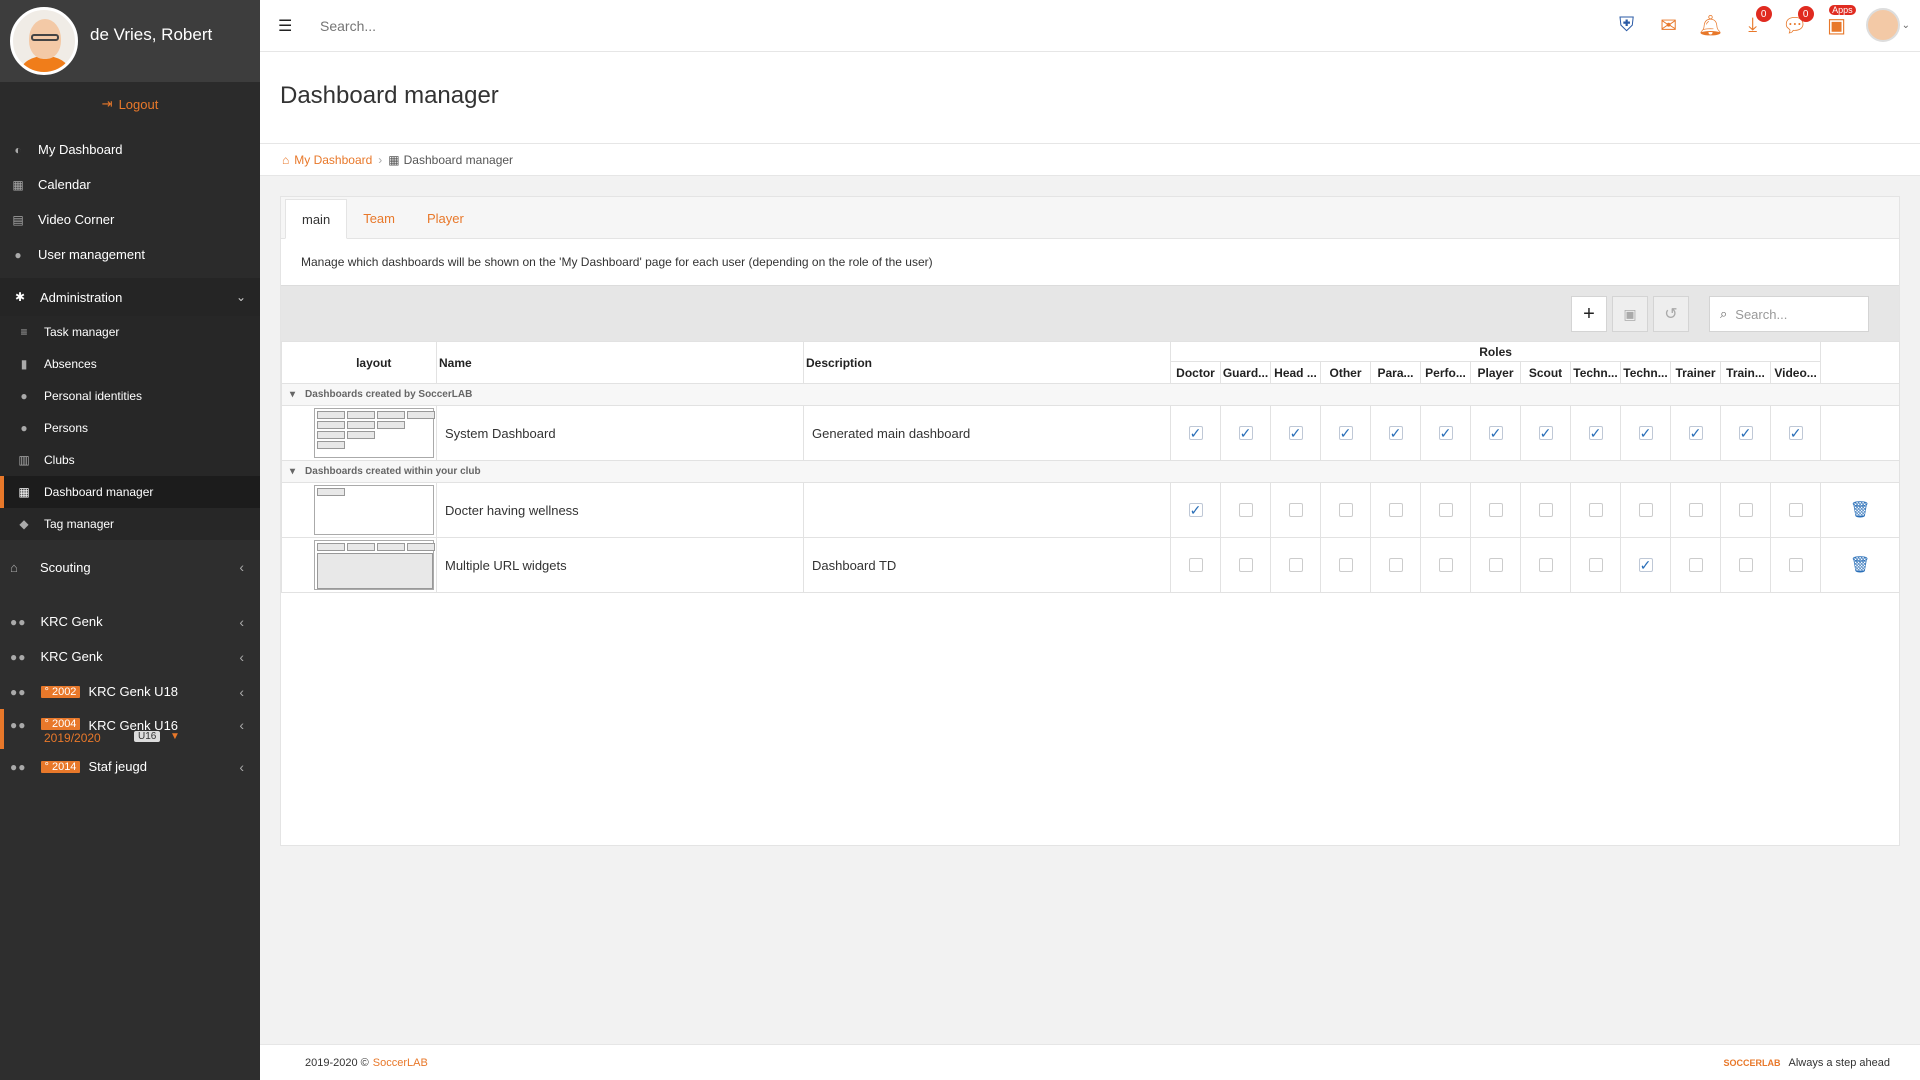  What do you see at coordinates (1195, 372) in the screenshot?
I see `role-header: Doctor` at bounding box center [1195, 372].